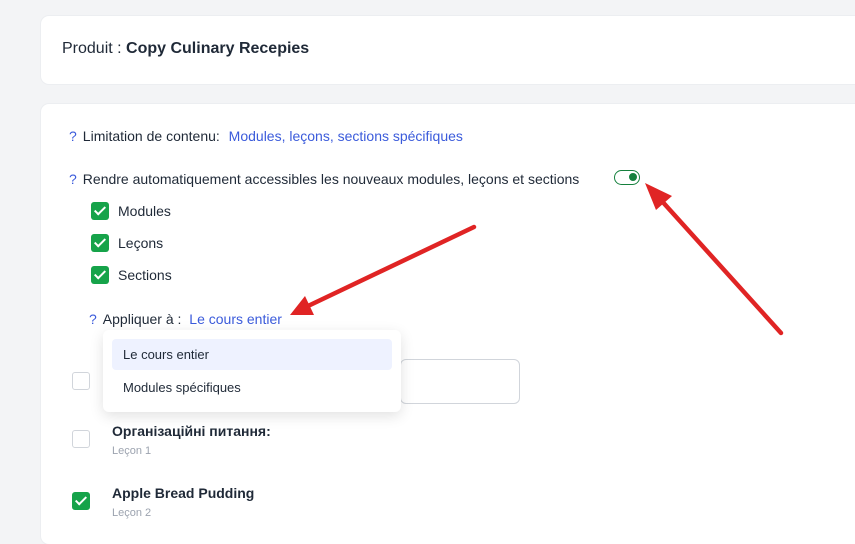 This screenshot has width=855, height=544. What do you see at coordinates (100, 243) in the screenshot?
I see `lessons-checkbox` at bounding box center [100, 243].